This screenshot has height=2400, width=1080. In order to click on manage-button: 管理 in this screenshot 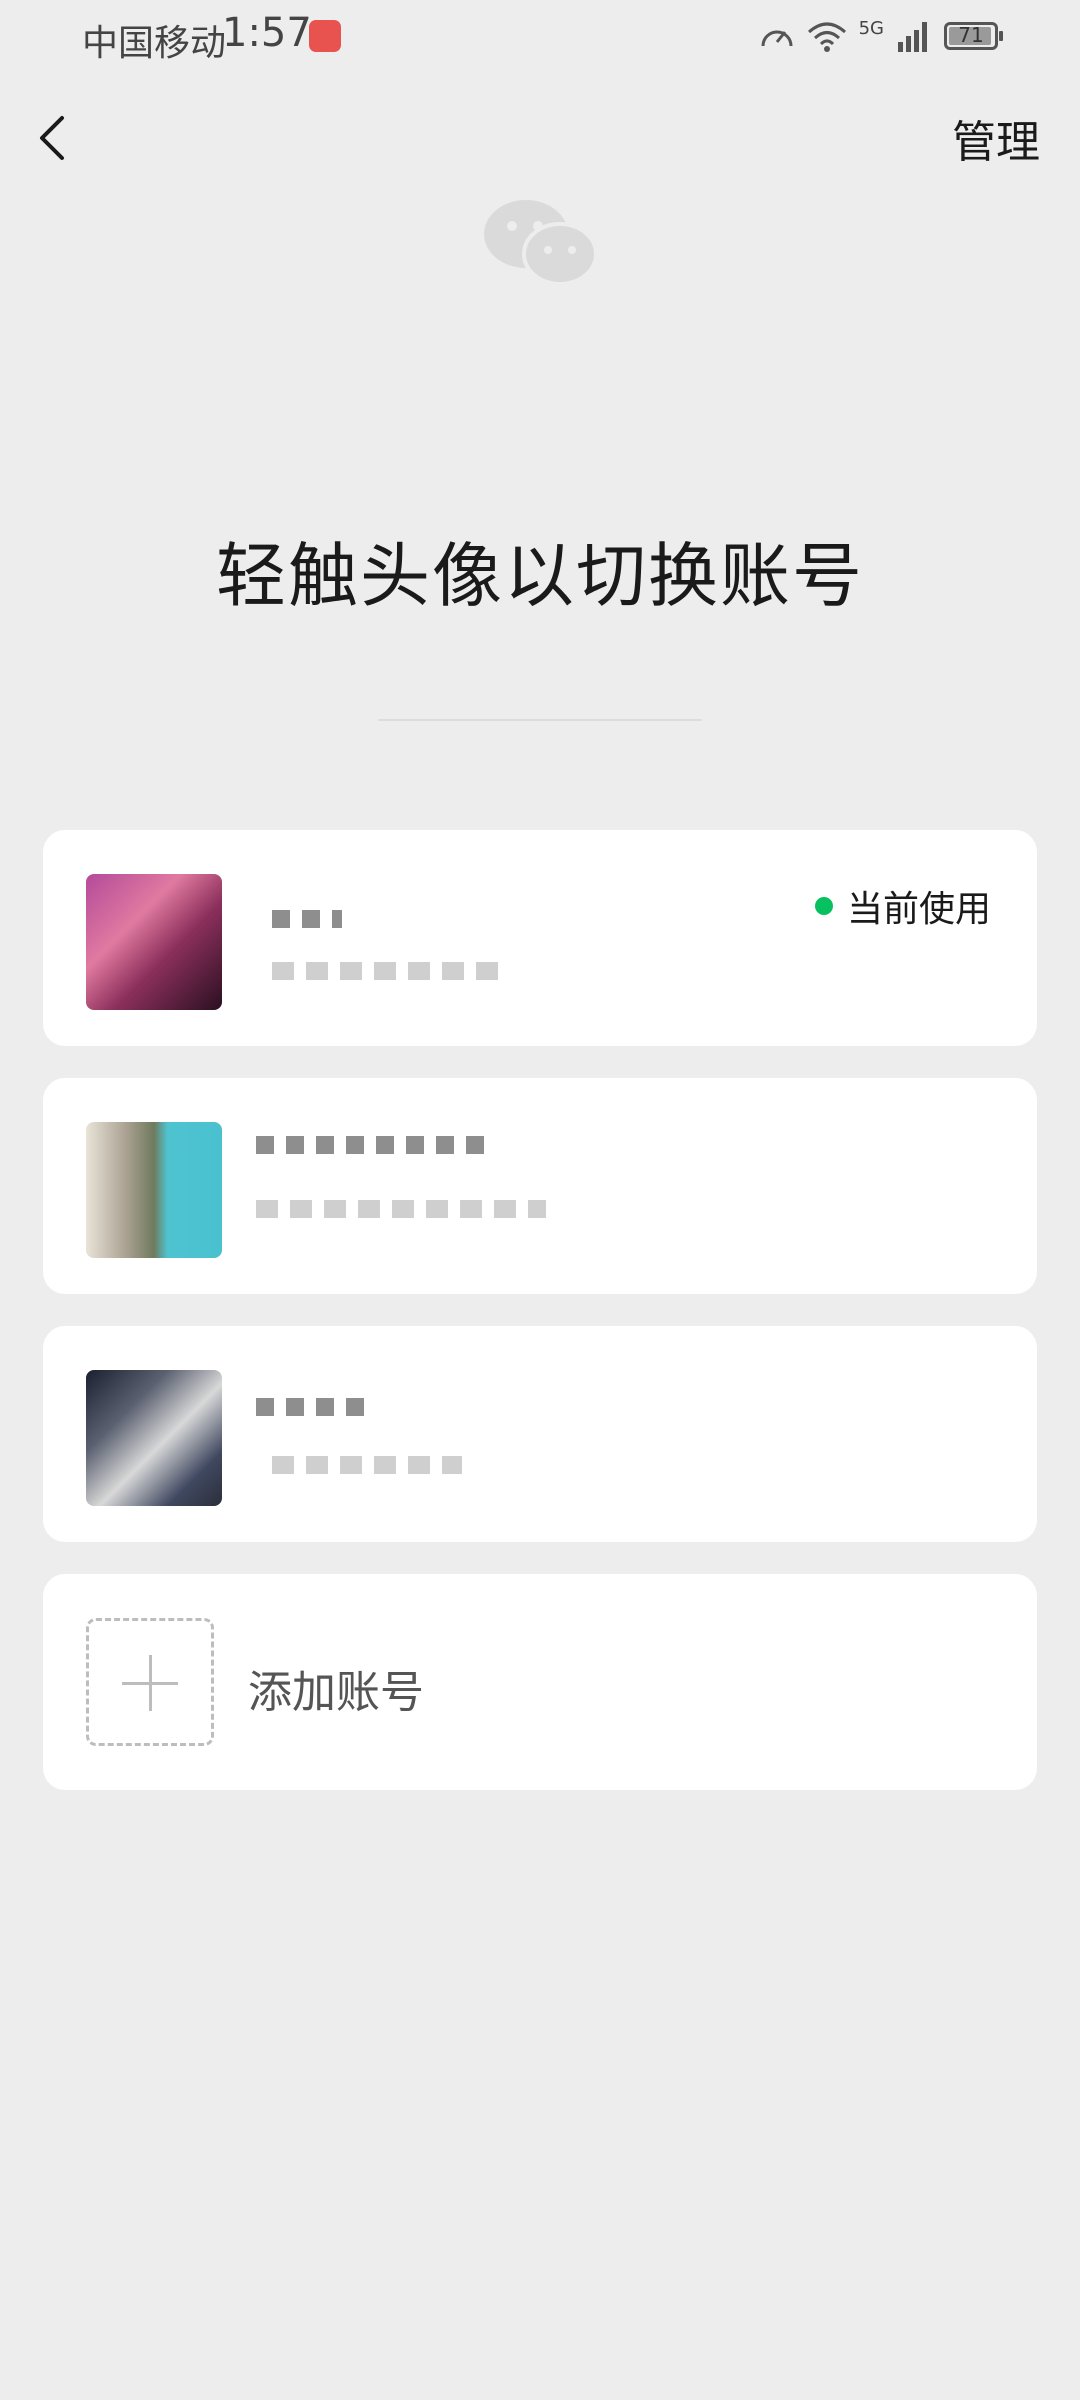, I will do `click(996, 138)`.